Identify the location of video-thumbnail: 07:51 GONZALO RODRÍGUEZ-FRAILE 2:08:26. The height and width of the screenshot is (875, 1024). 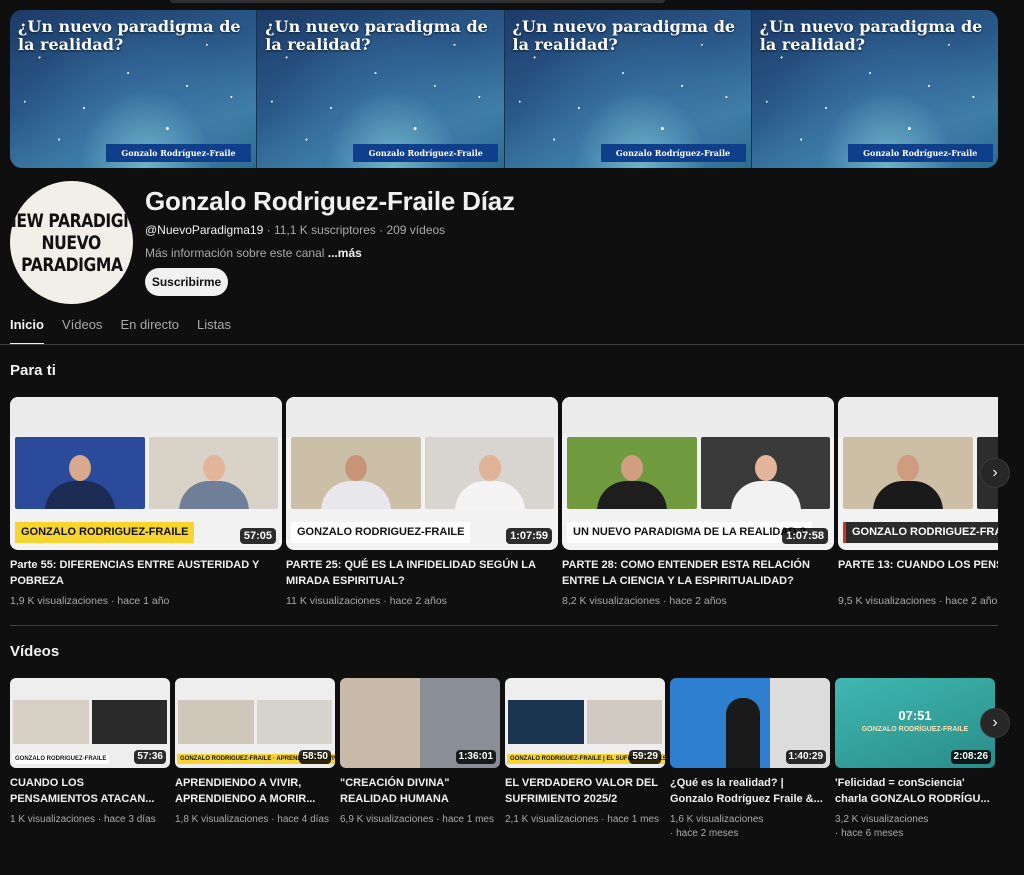
(915, 723).